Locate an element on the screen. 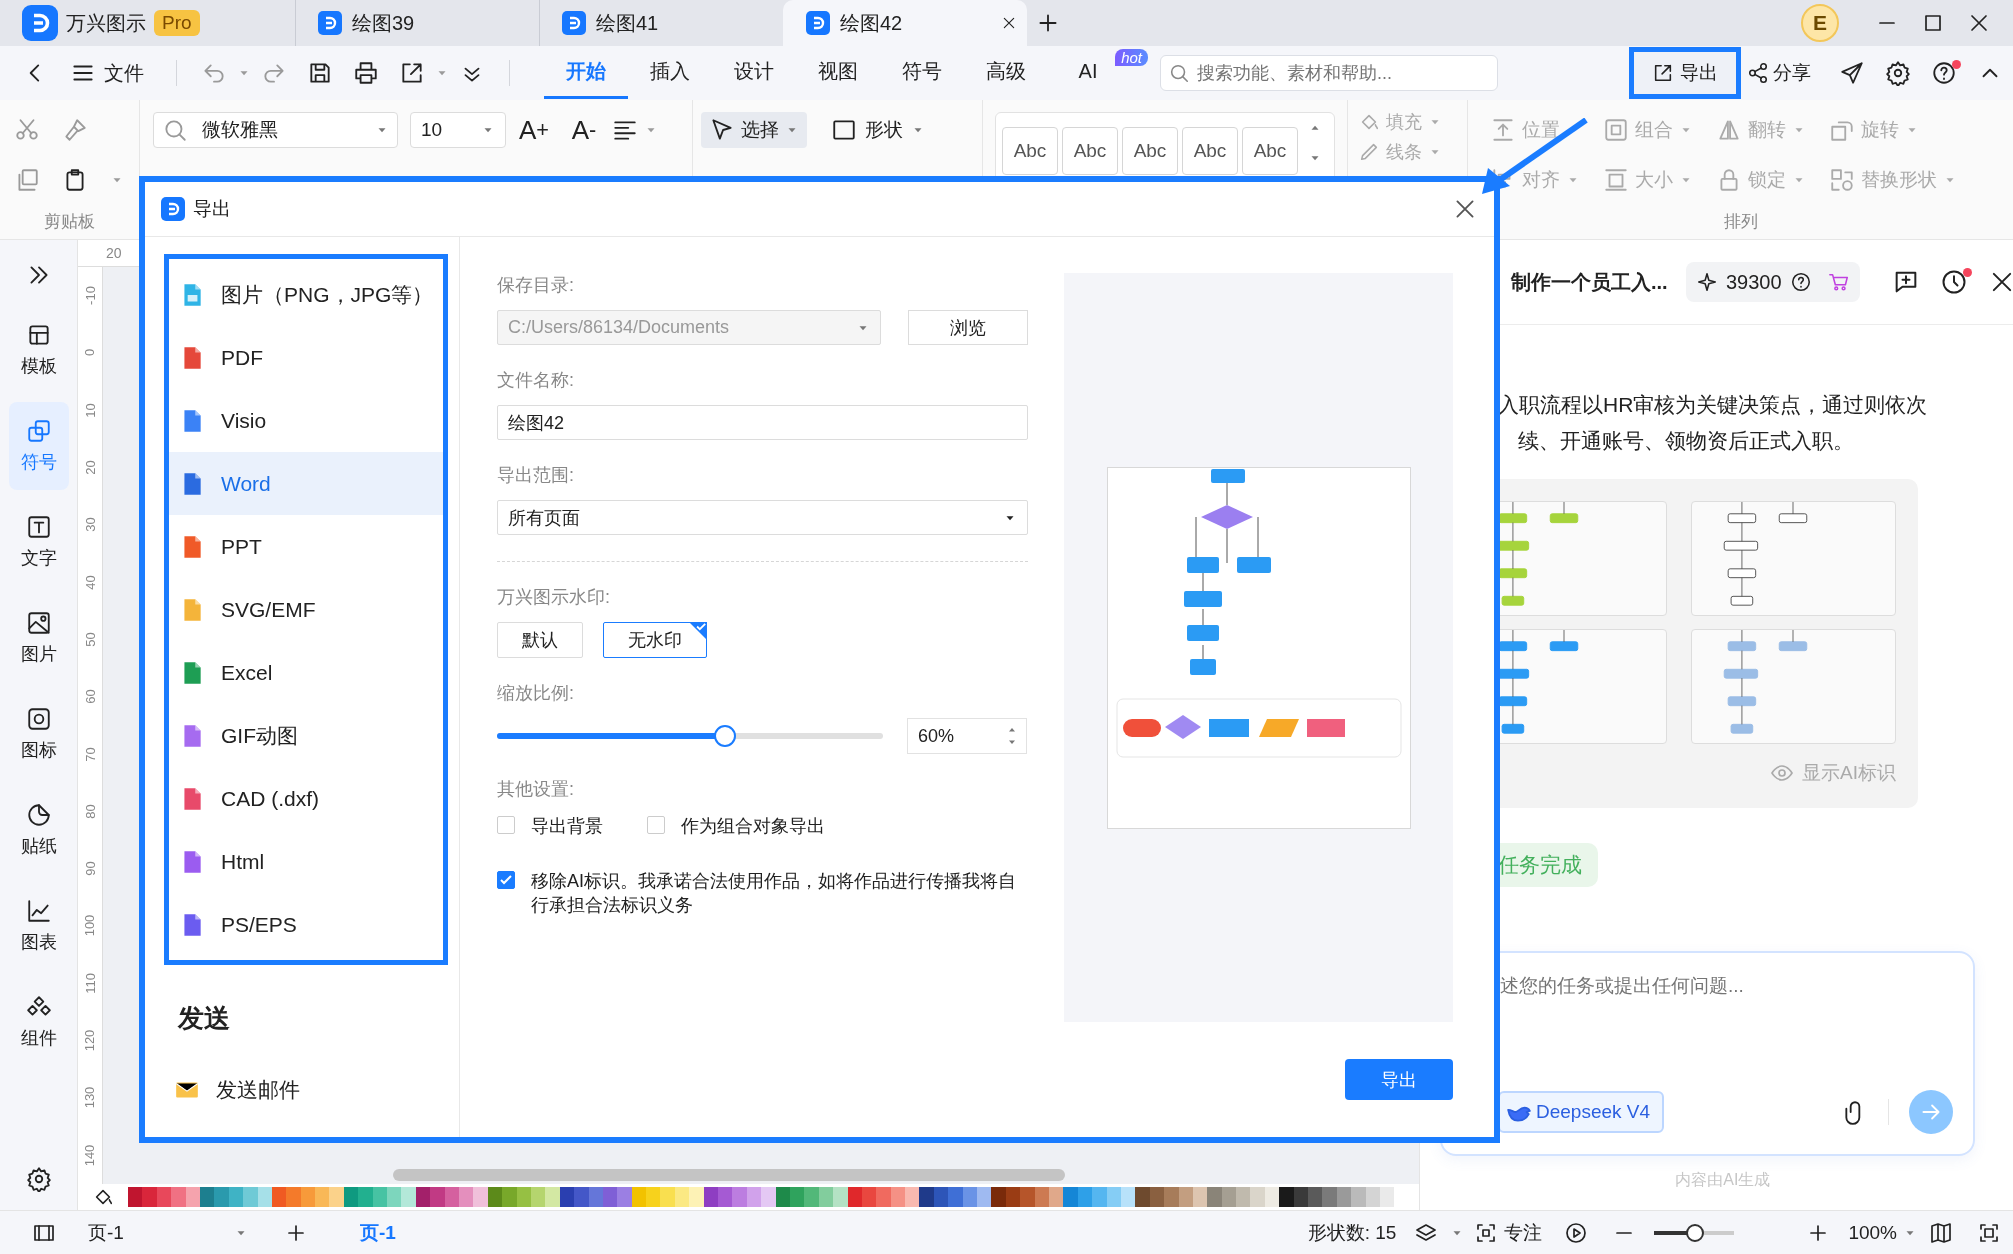  ruler-label: 0 is located at coordinates (90, 353).